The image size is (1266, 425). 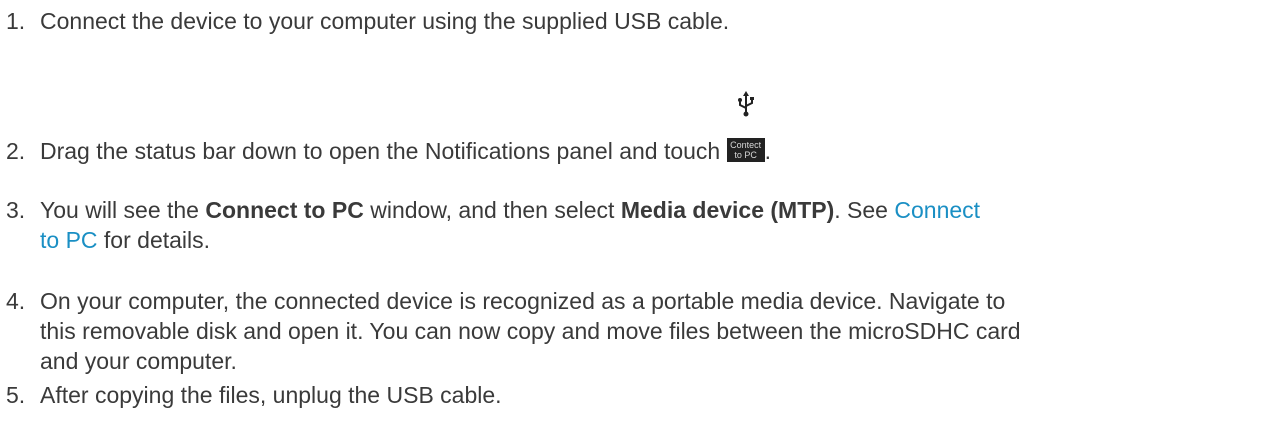 I want to click on step-text-part: for details., so click(x=154, y=240).